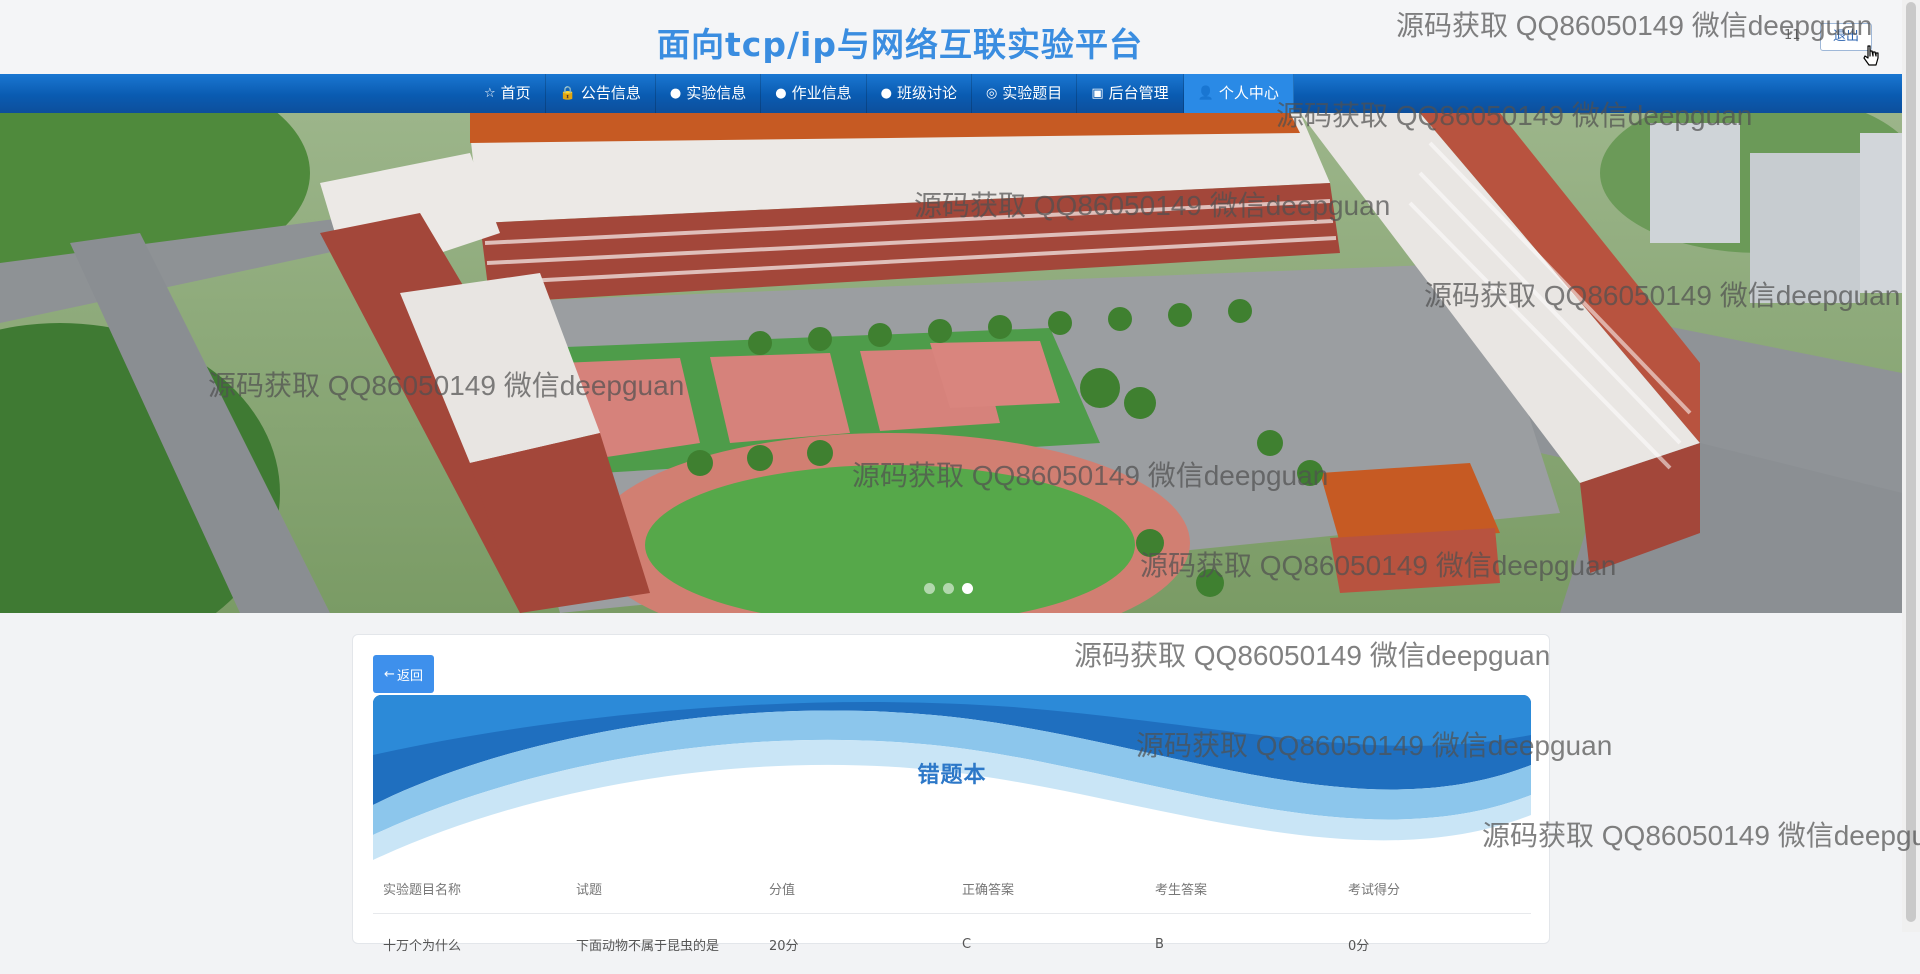  What do you see at coordinates (784, 946) in the screenshot?
I see `table-cell: 20分` at bounding box center [784, 946].